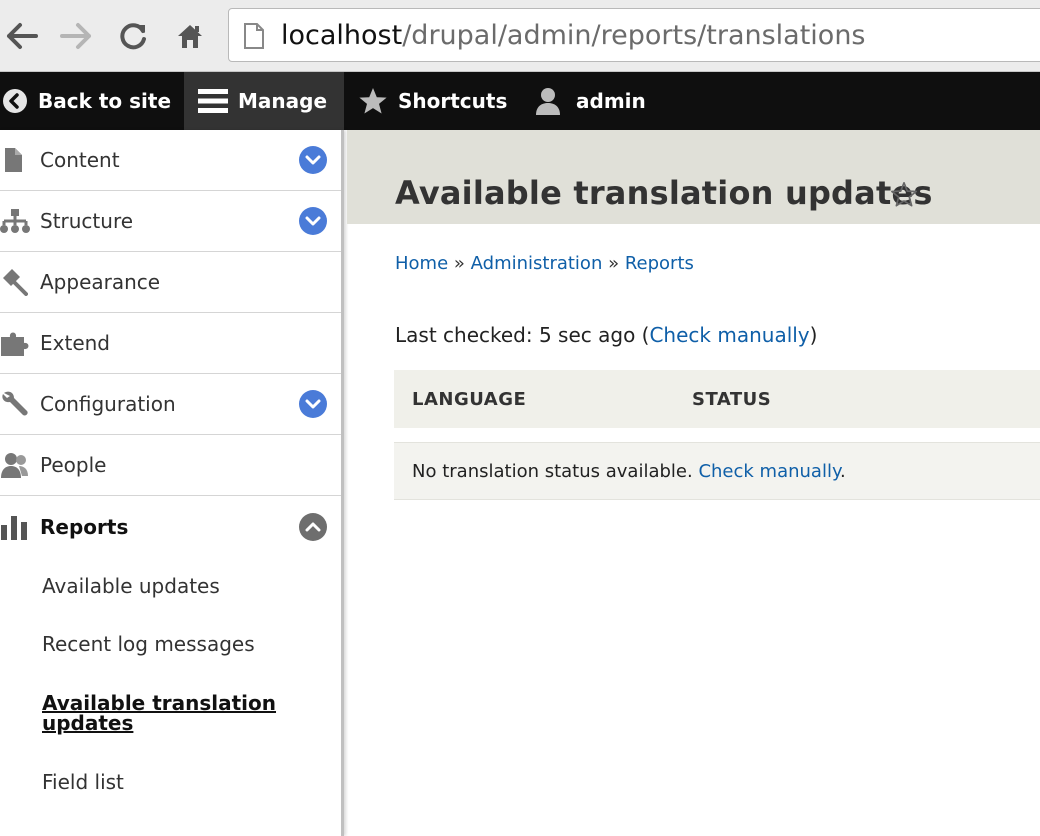  Describe the element at coordinates (100, 282) in the screenshot. I see `menu-item-label: Appearance` at that location.